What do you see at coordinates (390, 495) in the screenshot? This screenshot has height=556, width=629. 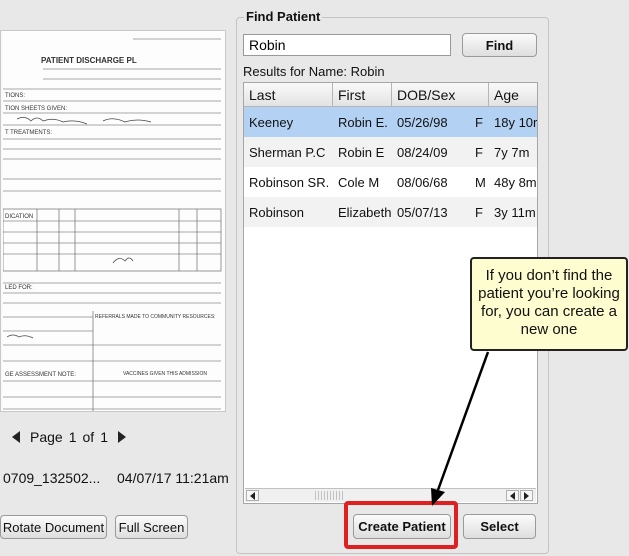 I see `horizontal-scrollbar` at bounding box center [390, 495].